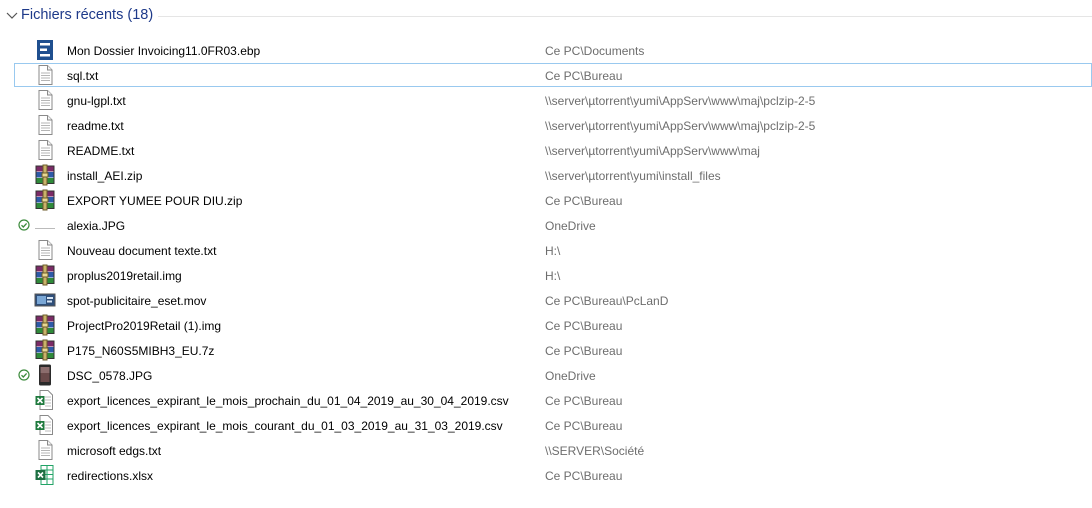 The width and height of the screenshot is (1092, 508). I want to click on file-name: P175_N60S5MIBH3_EU.7z, so click(140, 351).